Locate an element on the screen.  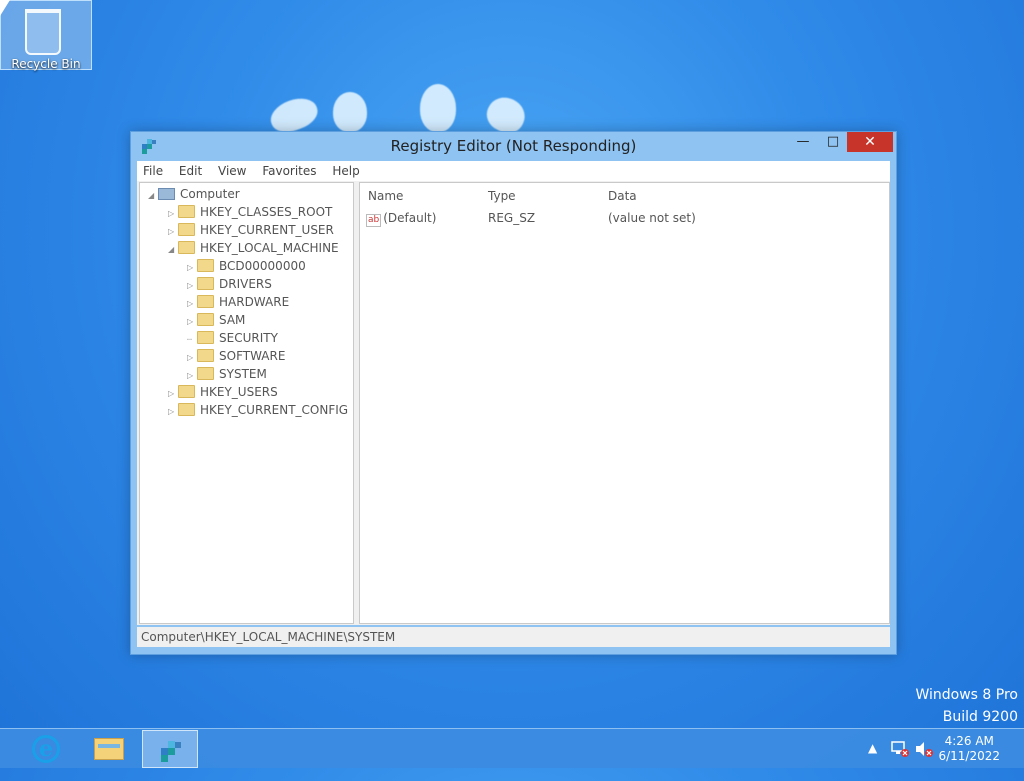
tree-label: HKEY_CLASSES_ROOT is located at coordinates (266, 212).